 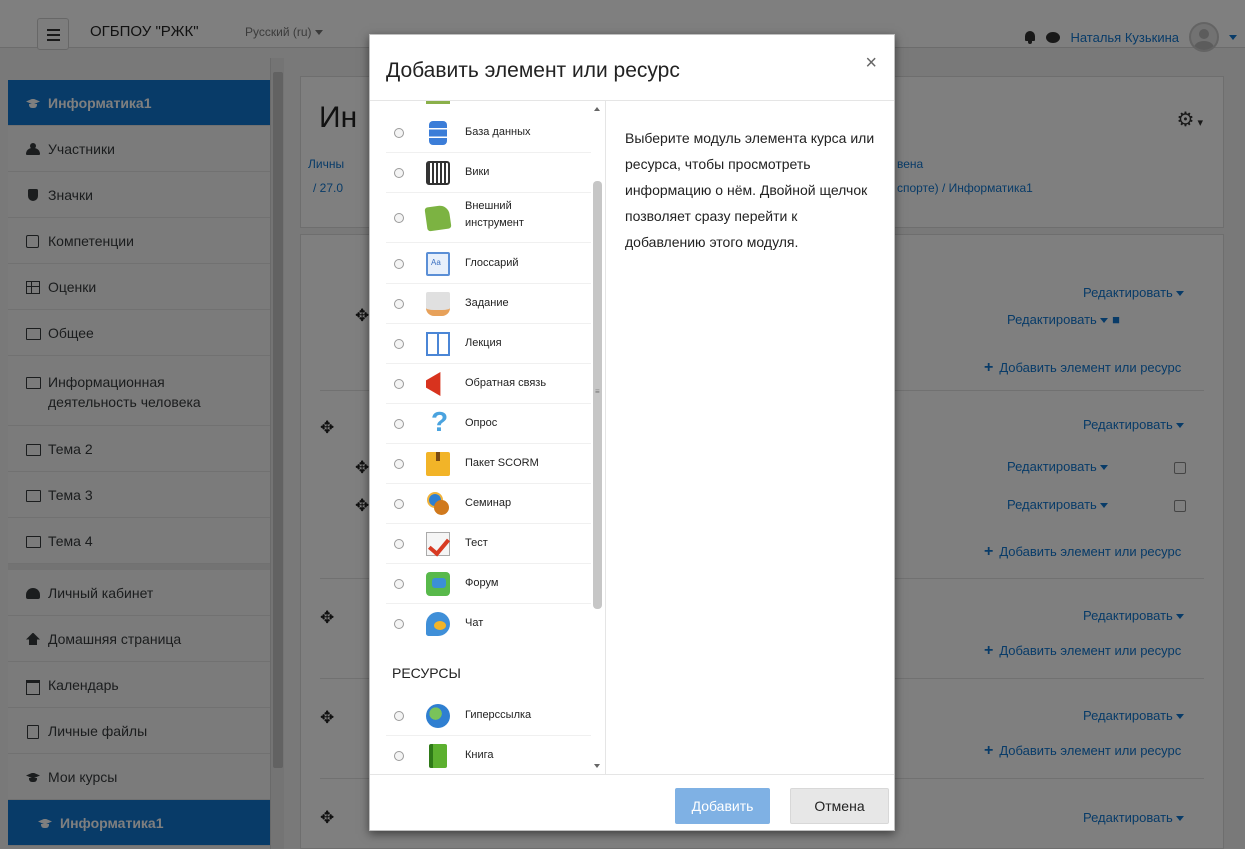 What do you see at coordinates (438, 624) in the screenshot?
I see `chat-icon` at bounding box center [438, 624].